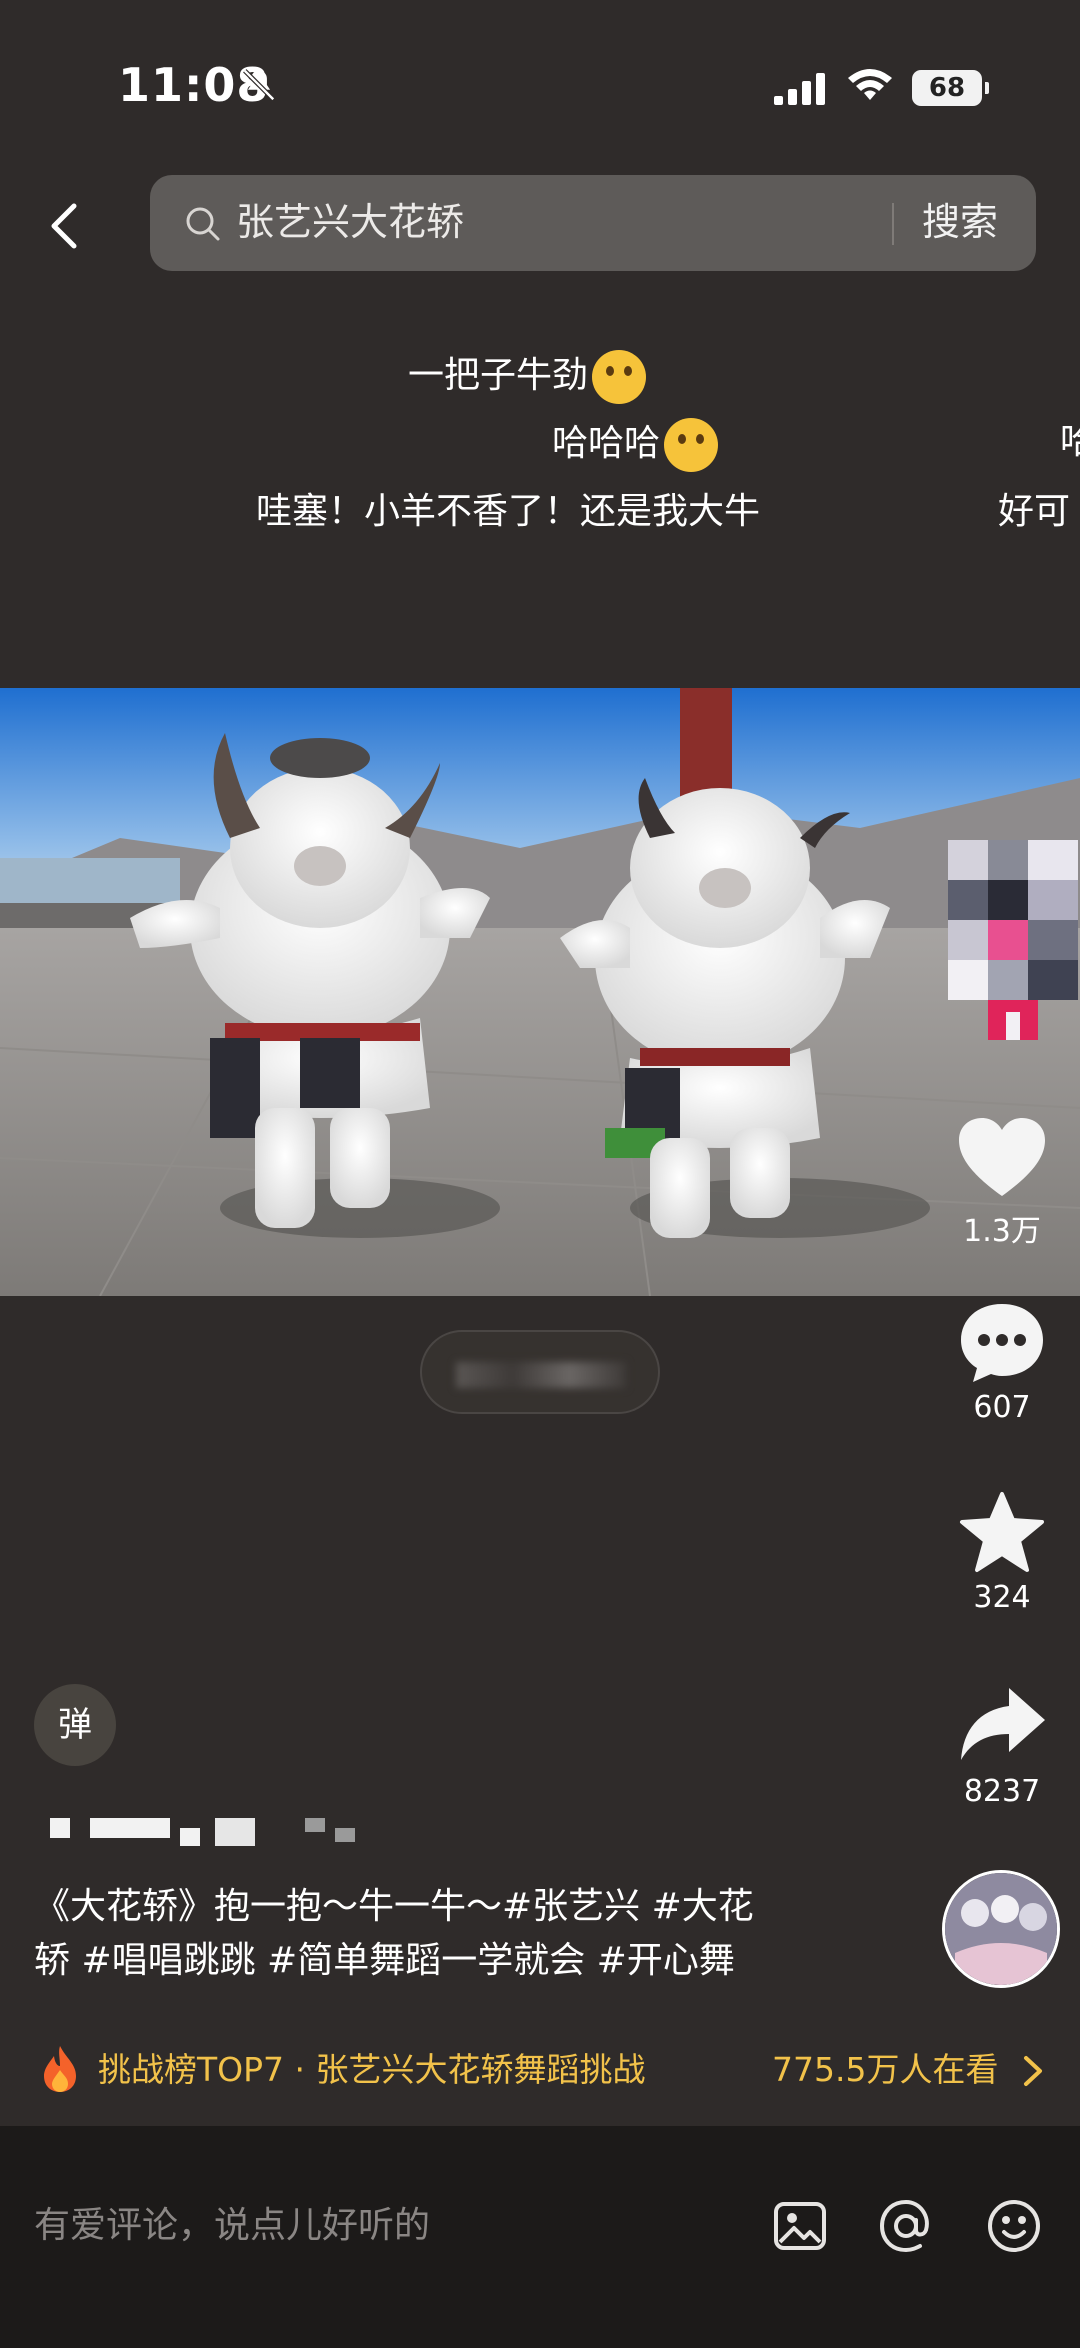 The width and height of the screenshot is (1080, 2348). Describe the element at coordinates (1003, 1724) in the screenshot. I see `share-icon` at that location.